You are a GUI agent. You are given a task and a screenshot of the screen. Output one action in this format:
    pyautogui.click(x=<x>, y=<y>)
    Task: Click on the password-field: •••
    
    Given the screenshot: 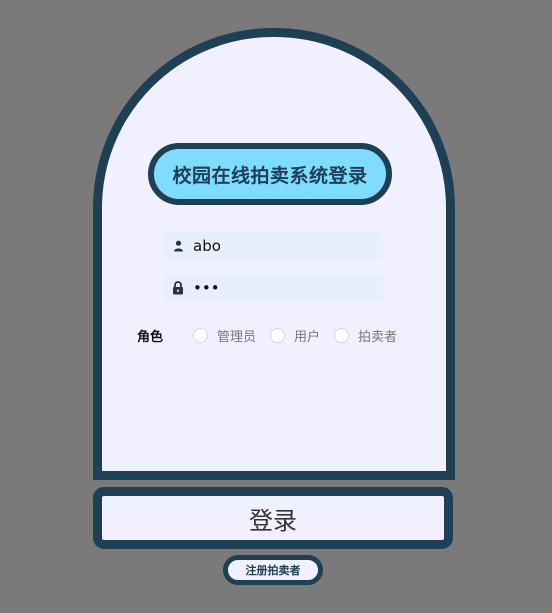 What is the action you would take?
    pyautogui.click(x=273, y=288)
    